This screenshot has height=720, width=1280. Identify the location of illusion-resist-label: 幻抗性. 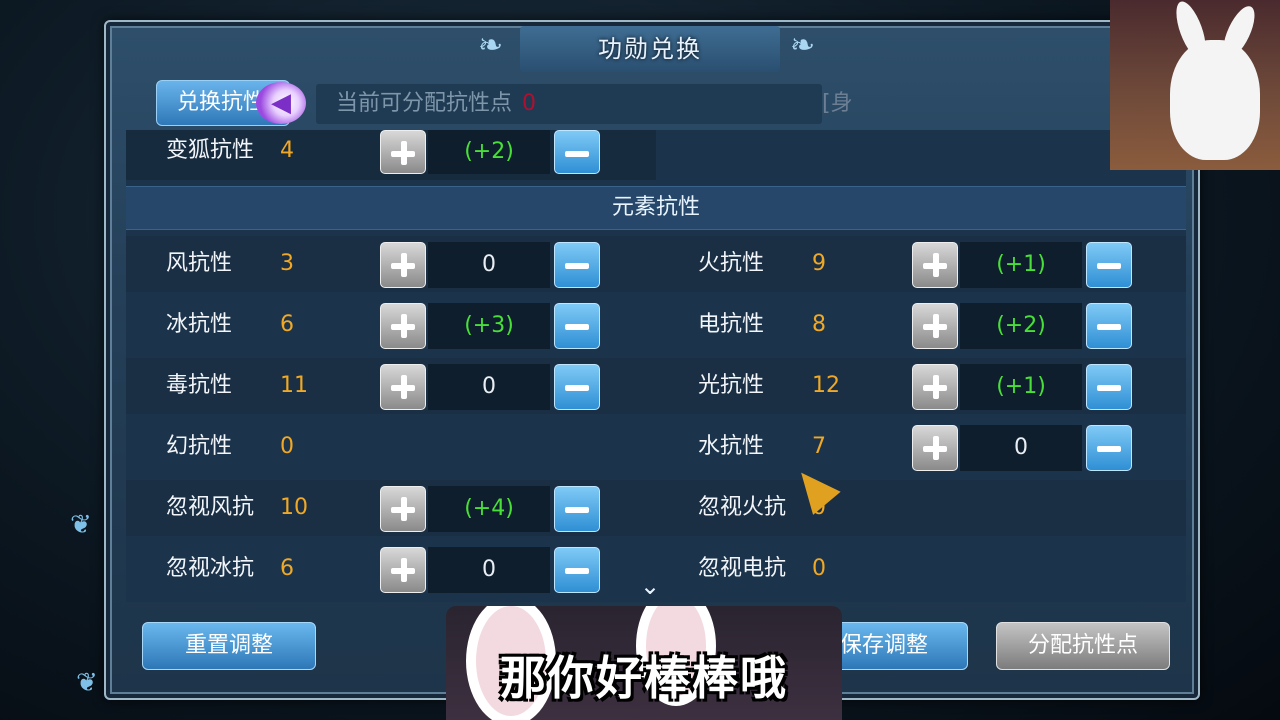
(199, 446).